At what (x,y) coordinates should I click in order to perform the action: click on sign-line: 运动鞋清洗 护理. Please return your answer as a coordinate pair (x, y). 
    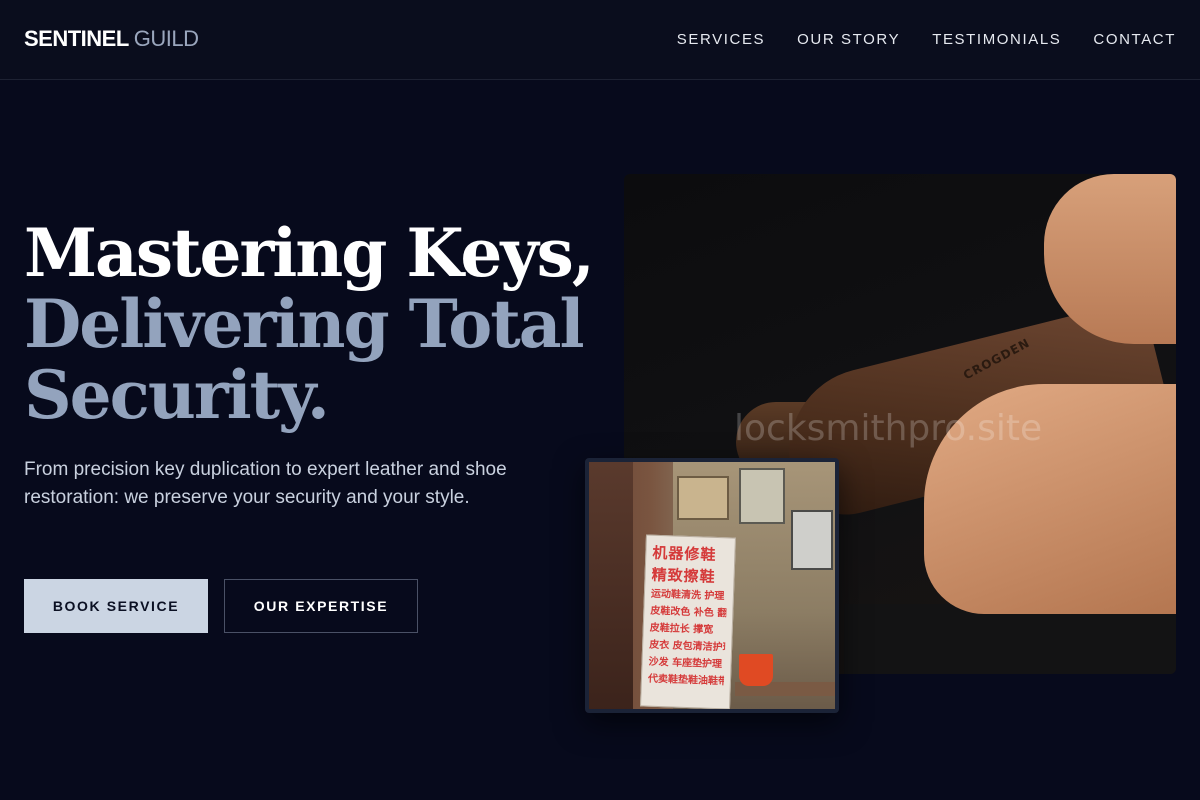
    Looking at the image, I should click on (687, 595).